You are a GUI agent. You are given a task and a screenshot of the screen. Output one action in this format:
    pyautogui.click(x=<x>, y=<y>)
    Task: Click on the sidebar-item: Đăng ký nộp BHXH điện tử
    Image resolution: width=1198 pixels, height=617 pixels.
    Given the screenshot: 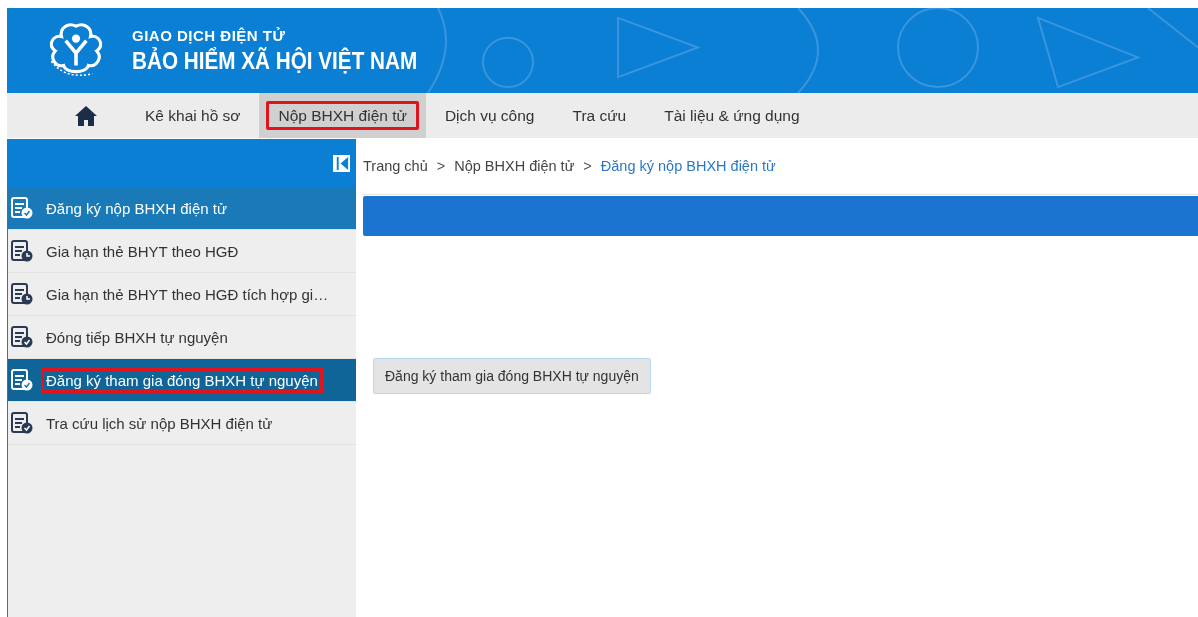 What is the action you would take?
    pyautogui.click(x=182, y=208)
    